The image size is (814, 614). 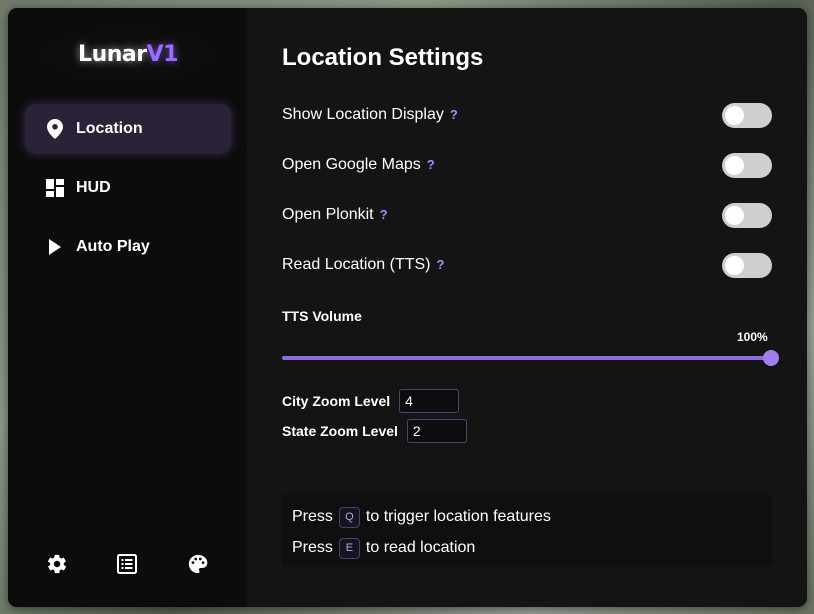 I want to click on setting-row-show-location-display: Show Location Display?, so click(x=527, y=115).